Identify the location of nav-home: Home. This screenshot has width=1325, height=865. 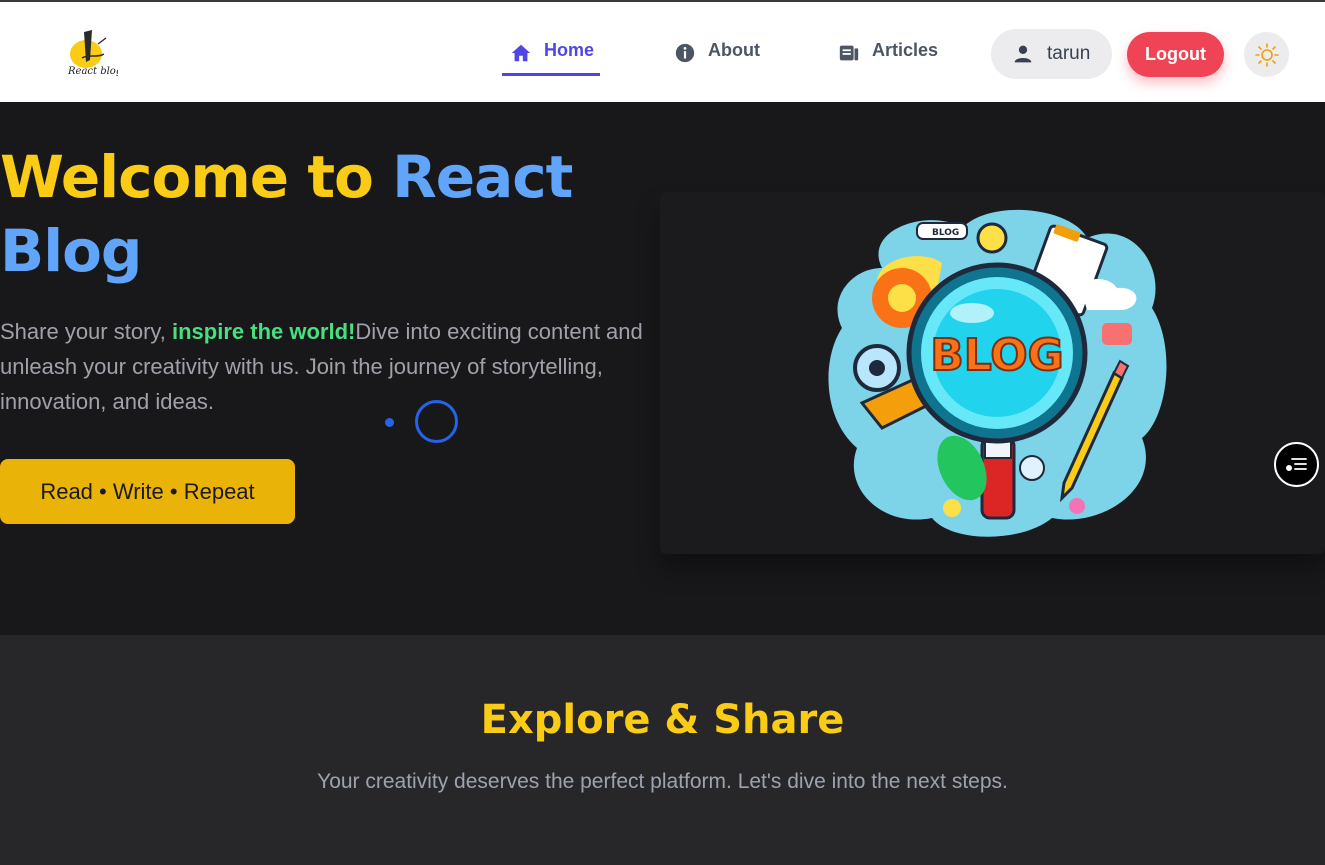
(551, 58).